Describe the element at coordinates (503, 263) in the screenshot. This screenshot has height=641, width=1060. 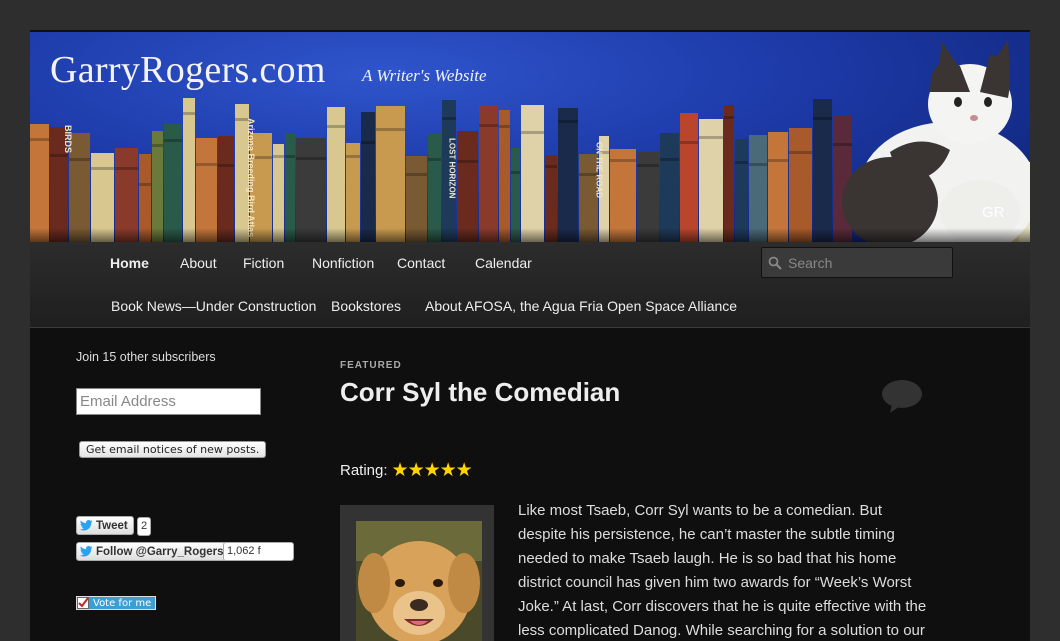
I see `nav-item-calendar: Calendar` at that location.